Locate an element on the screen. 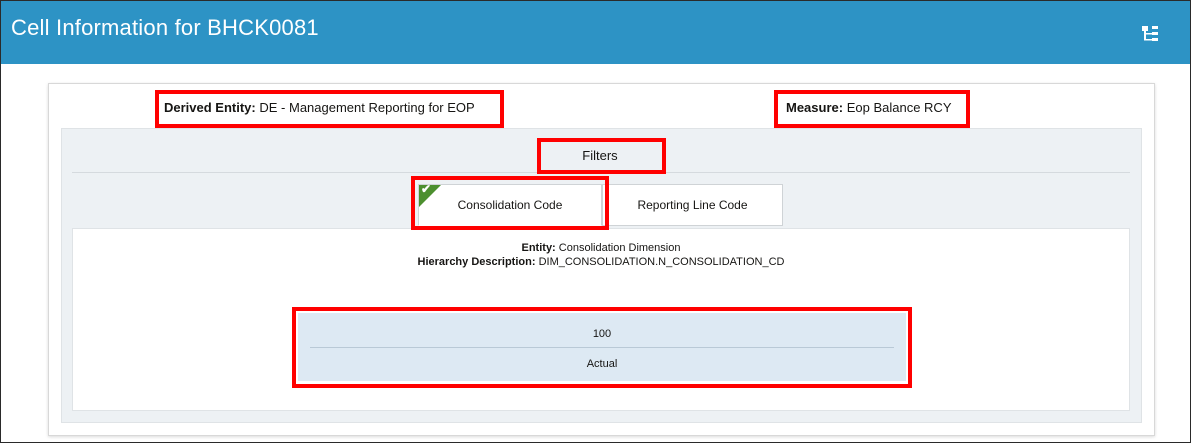 This screenshot has width=1191, height=443. entity-value: Consolidation Dimension is located at coordinates (619, 248).